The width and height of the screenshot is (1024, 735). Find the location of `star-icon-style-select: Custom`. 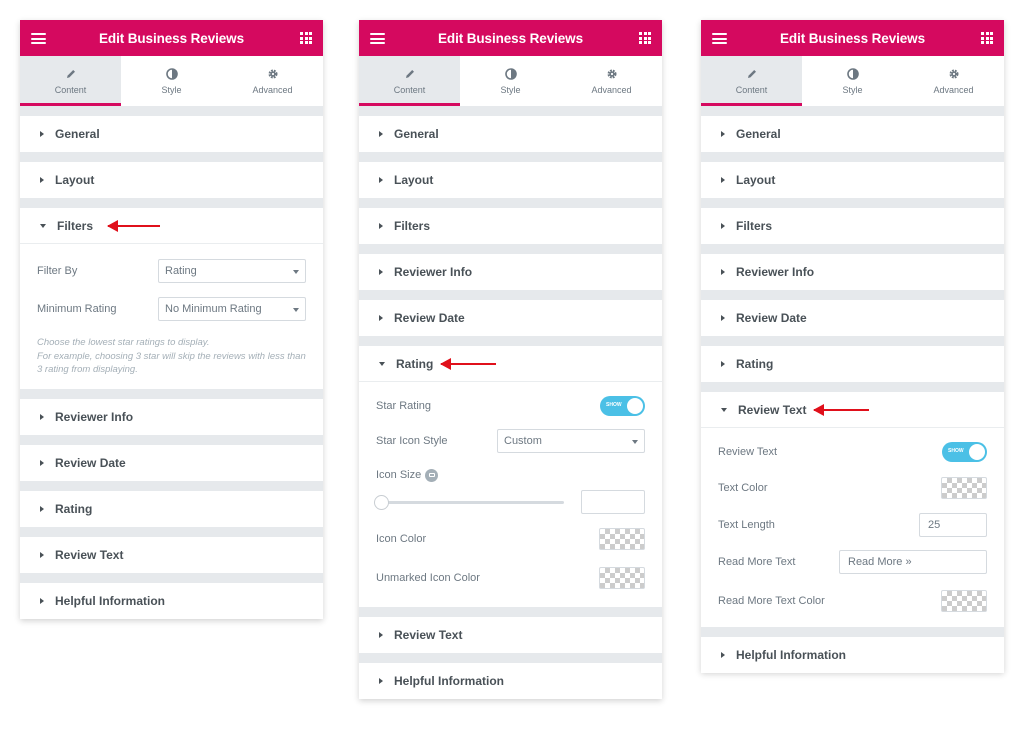

star-icon-style-select: Custom is located at coordinates (571, 441).